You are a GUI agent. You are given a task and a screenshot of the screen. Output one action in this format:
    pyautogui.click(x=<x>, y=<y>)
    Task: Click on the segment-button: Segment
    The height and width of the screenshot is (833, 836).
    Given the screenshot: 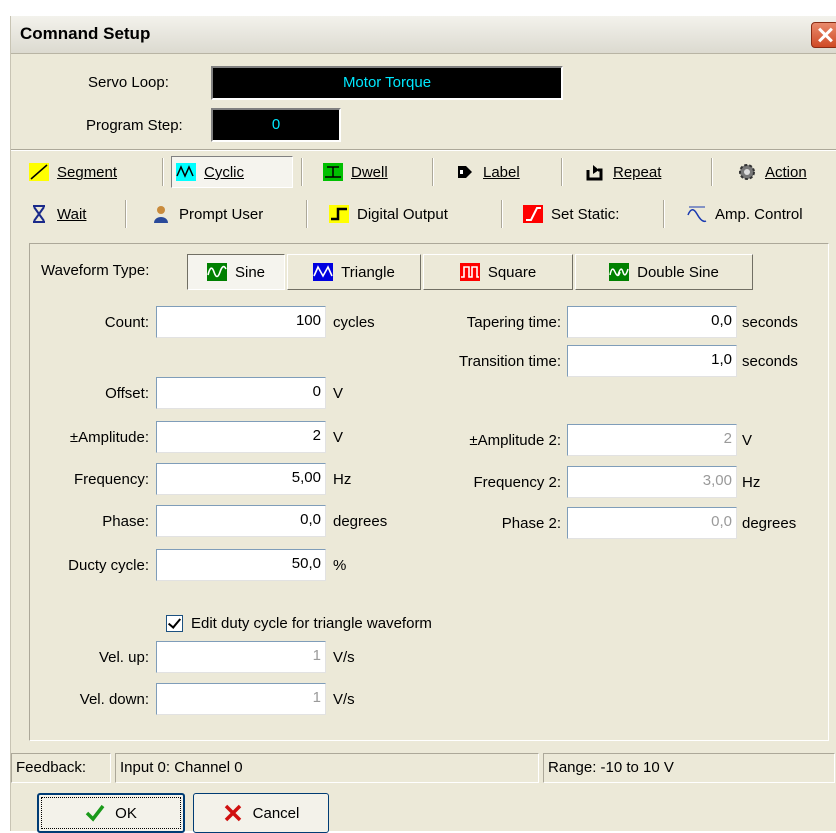 What is the action you would take?
    pyautogui.click(x=73, y=172)
    